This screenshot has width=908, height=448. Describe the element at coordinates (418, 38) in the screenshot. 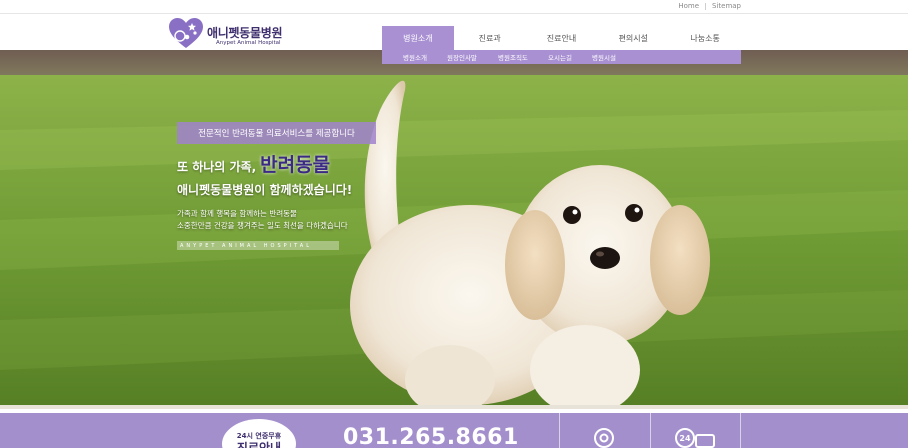

I see `gnb-item-about: 병원소개` at that location.